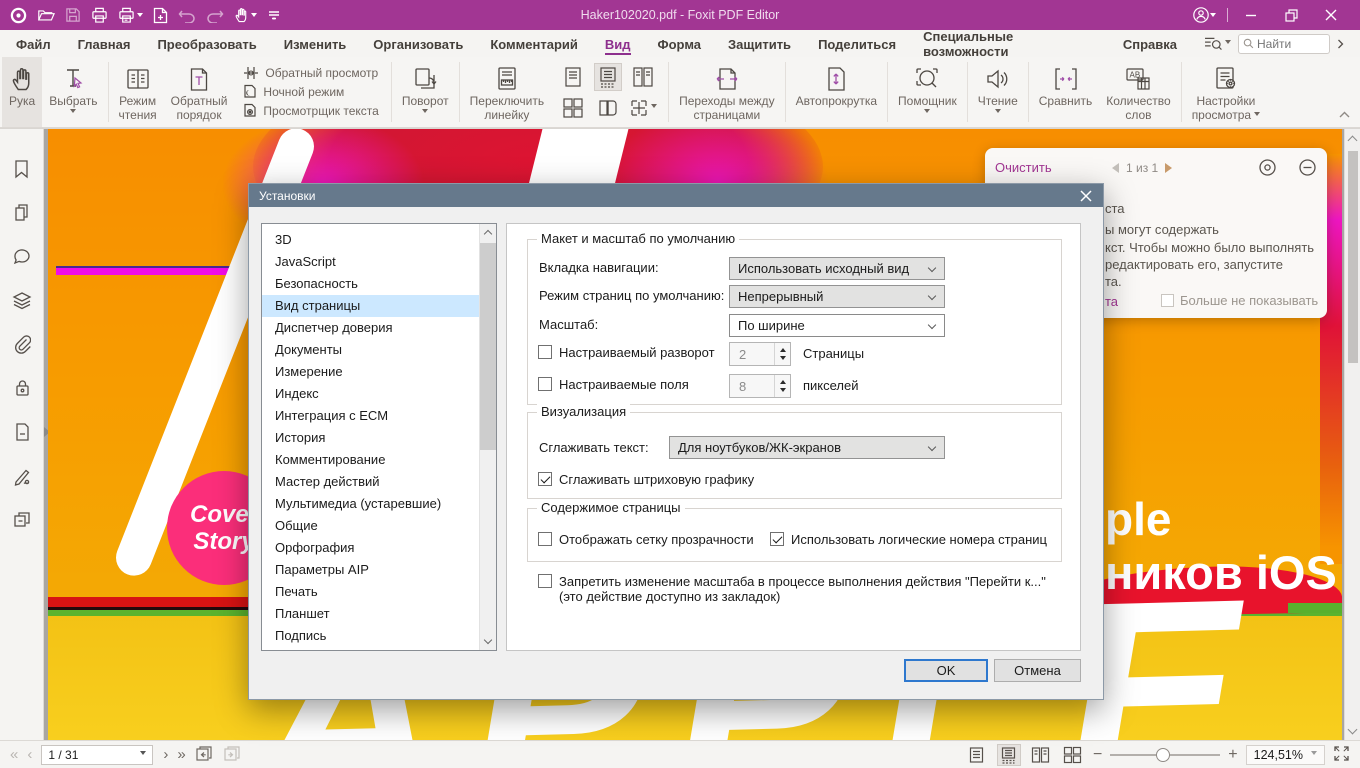  Describe the element at coordinates (46, 15) in the screenshot. I see `open-file-button` at that location.